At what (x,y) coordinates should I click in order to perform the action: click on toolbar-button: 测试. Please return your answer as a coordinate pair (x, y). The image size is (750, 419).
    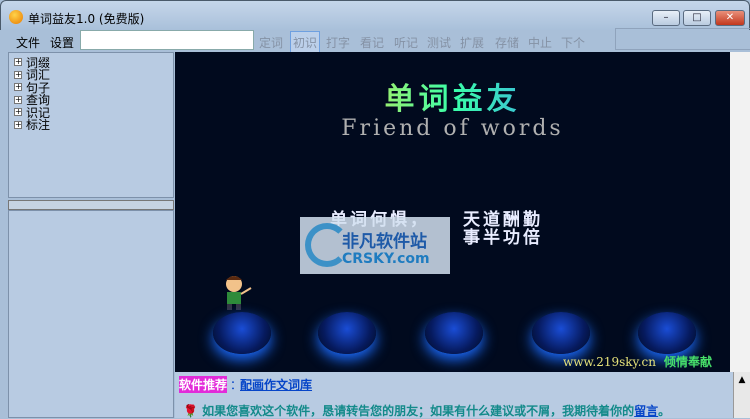
    Looking at the image, I should click on (439, 42).